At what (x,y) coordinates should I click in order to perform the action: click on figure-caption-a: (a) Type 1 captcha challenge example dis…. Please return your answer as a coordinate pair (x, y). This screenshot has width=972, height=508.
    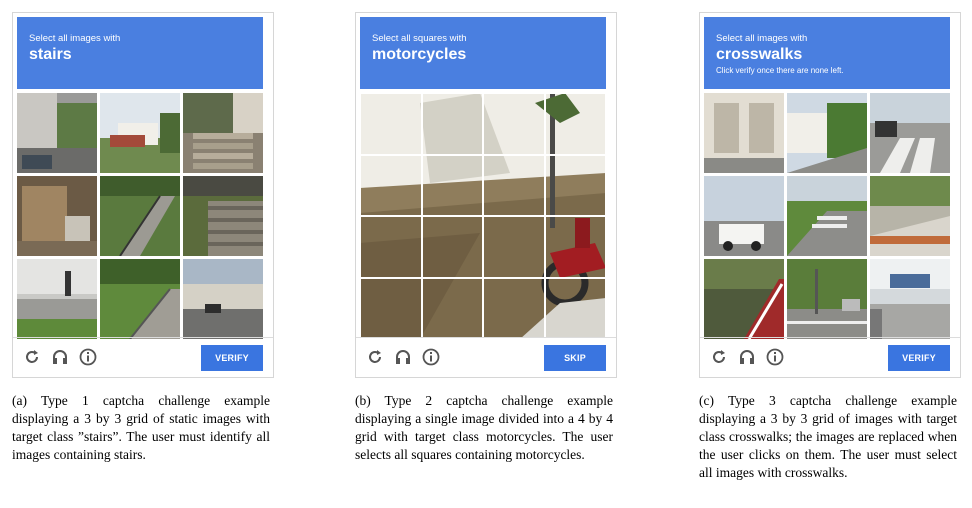
    Looking at the image, I should click on (141, 427).